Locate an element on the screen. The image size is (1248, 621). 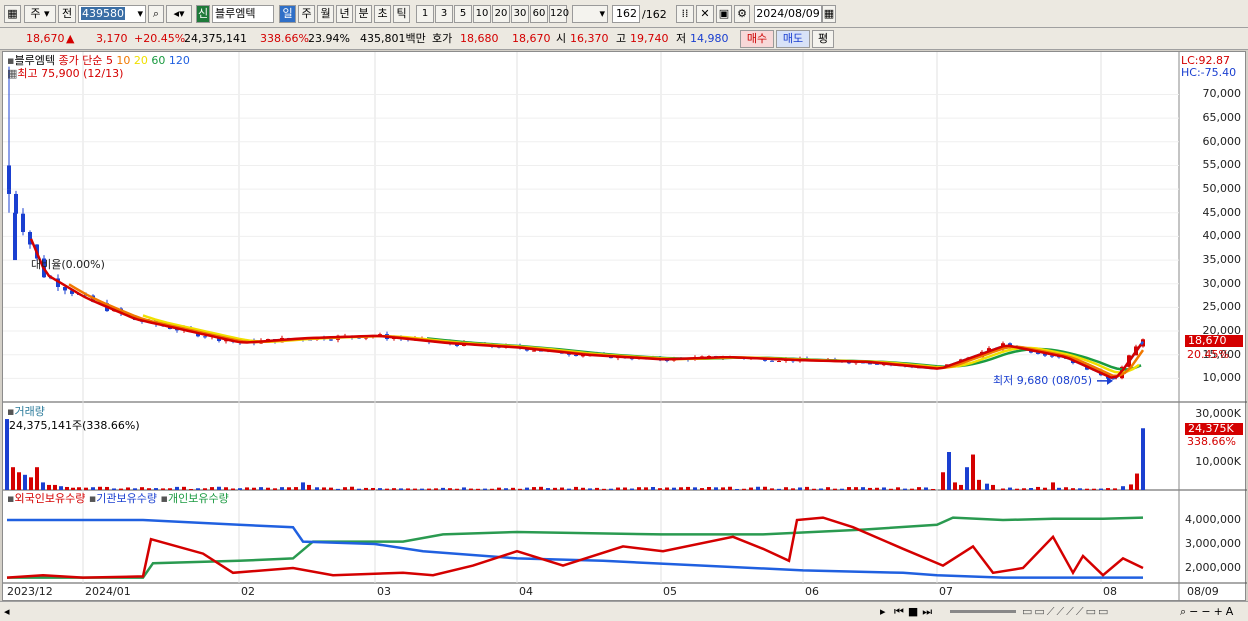
prev-button: 전 is located at coordinates (67, 14).